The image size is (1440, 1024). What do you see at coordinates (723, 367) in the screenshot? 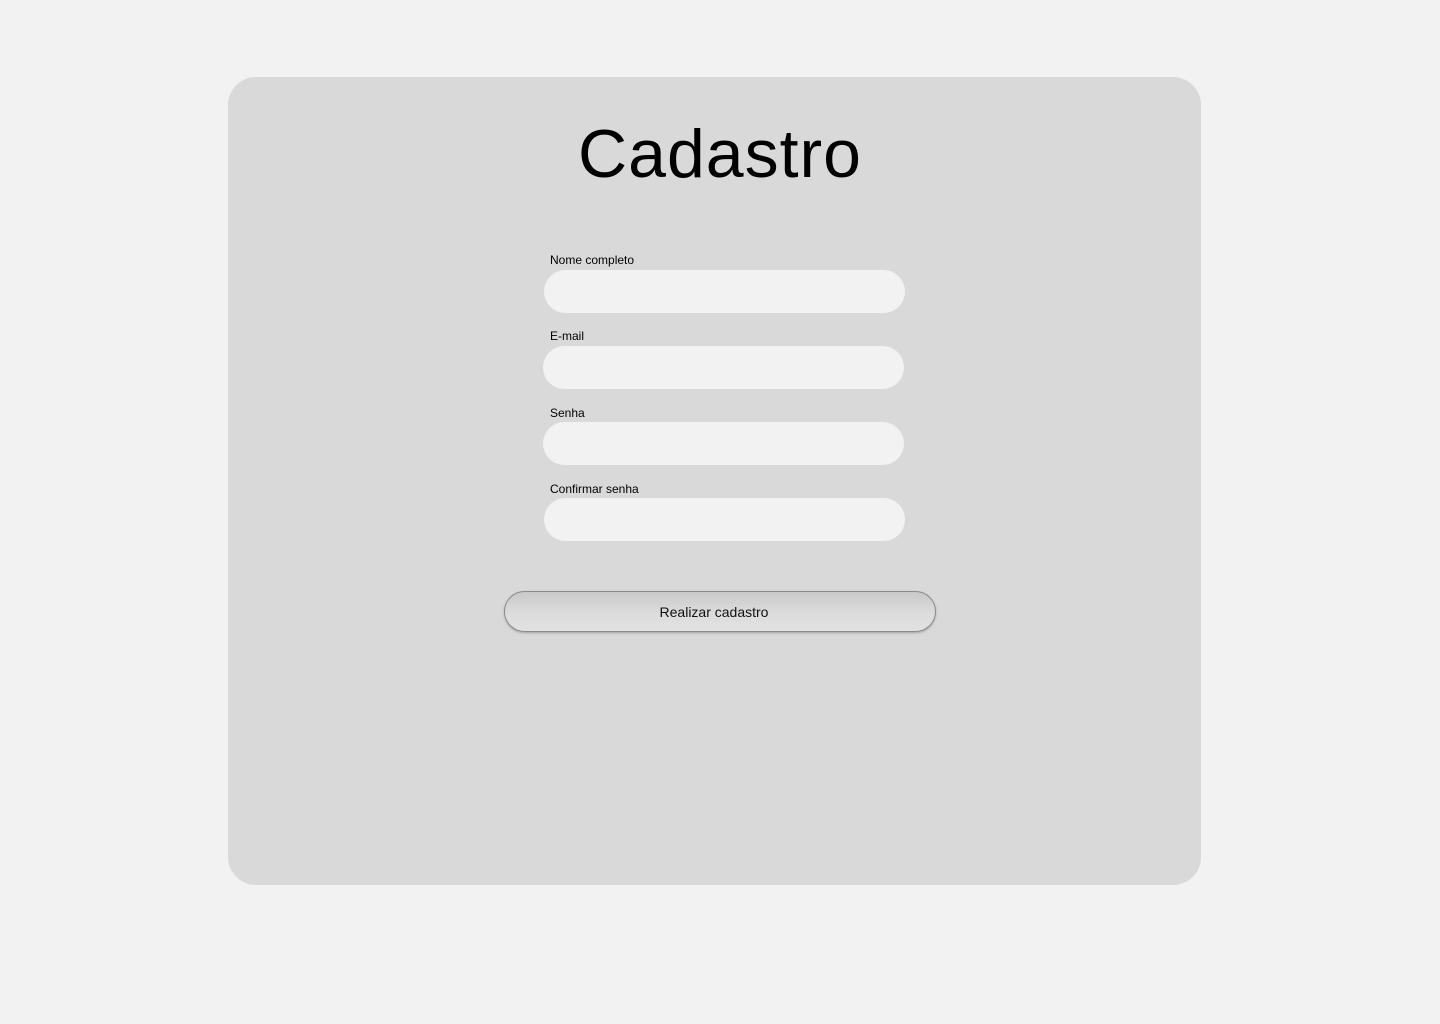
I see `email-input` at bounding box center [723, 367].